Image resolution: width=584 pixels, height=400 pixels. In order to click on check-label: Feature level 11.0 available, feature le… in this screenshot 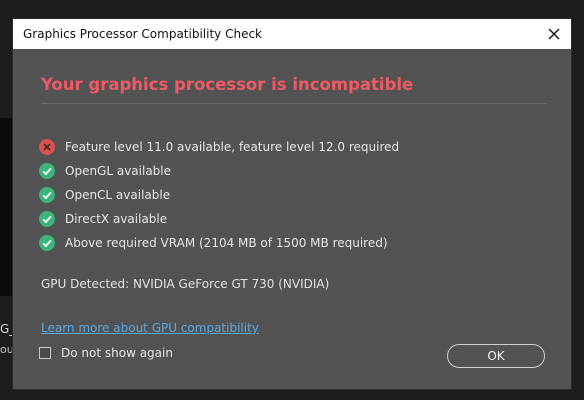, I will do `click(232, 147)`.